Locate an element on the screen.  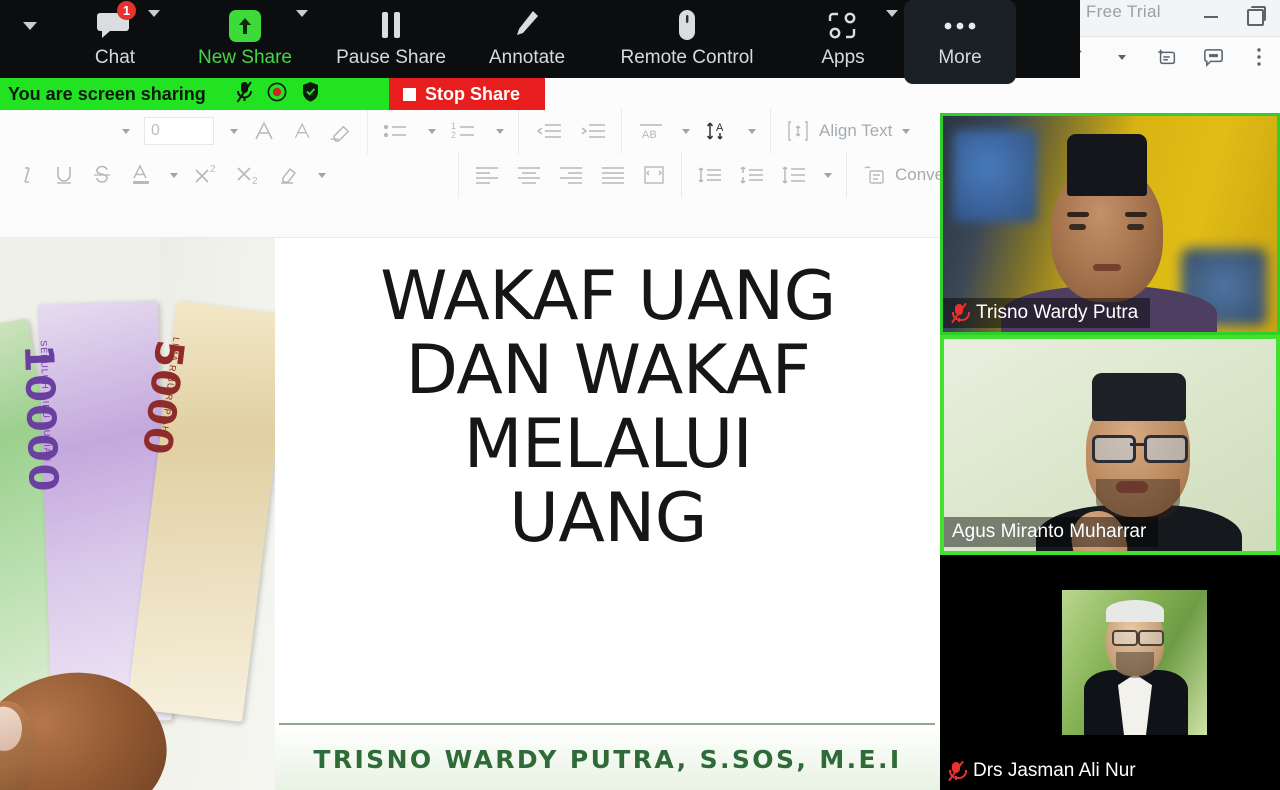
font-size-input: 0 is located at coordinates (179, 131).